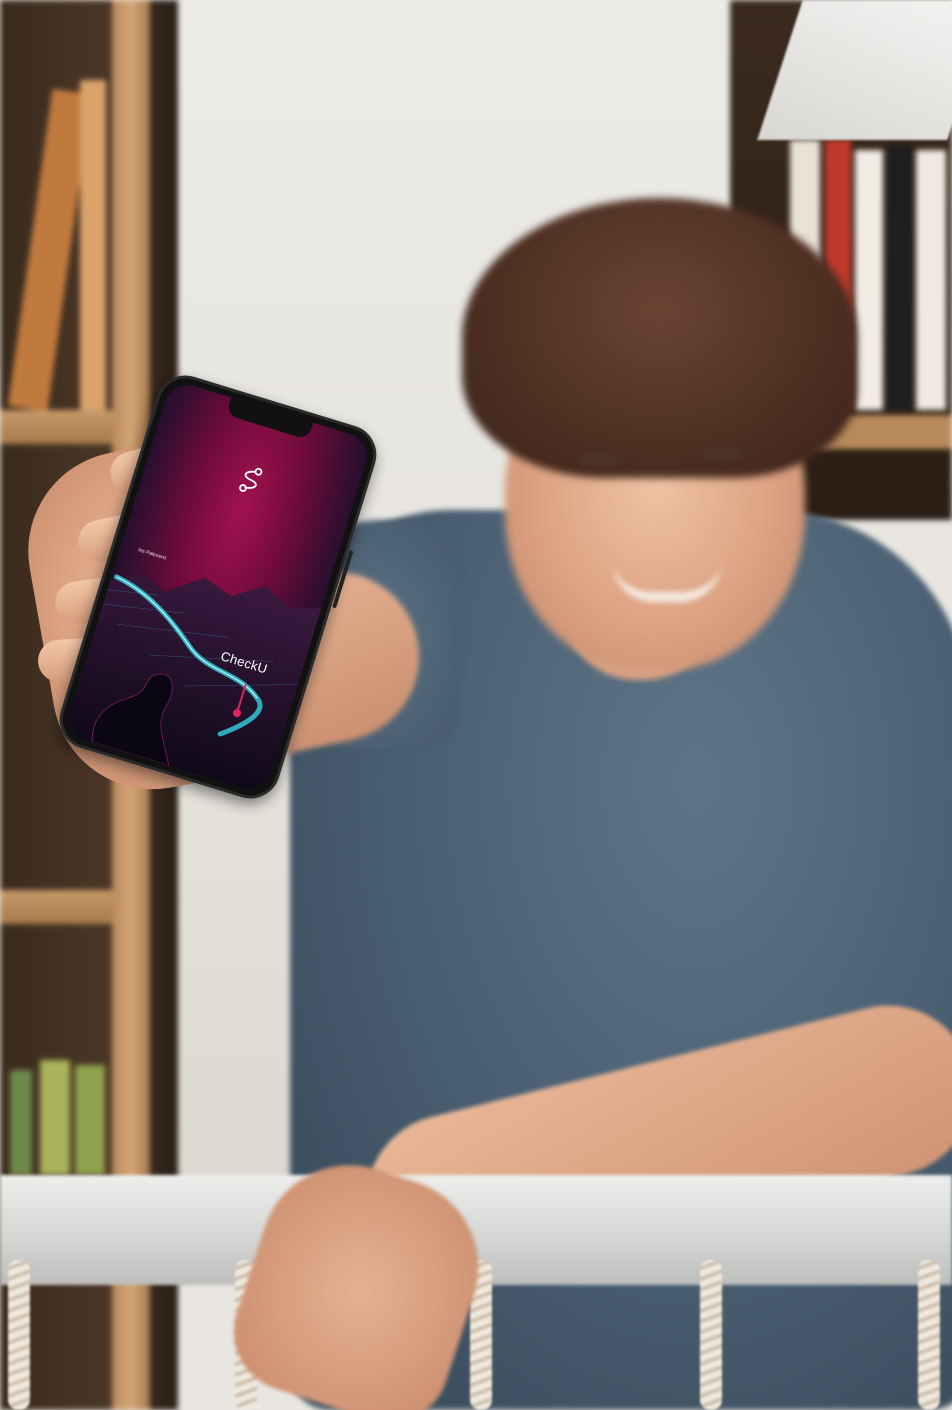 This screenshot has height=1410, width=952. Describe the element at coordinates (251, 479) in the screenshot. I see `route-icon` at that location.